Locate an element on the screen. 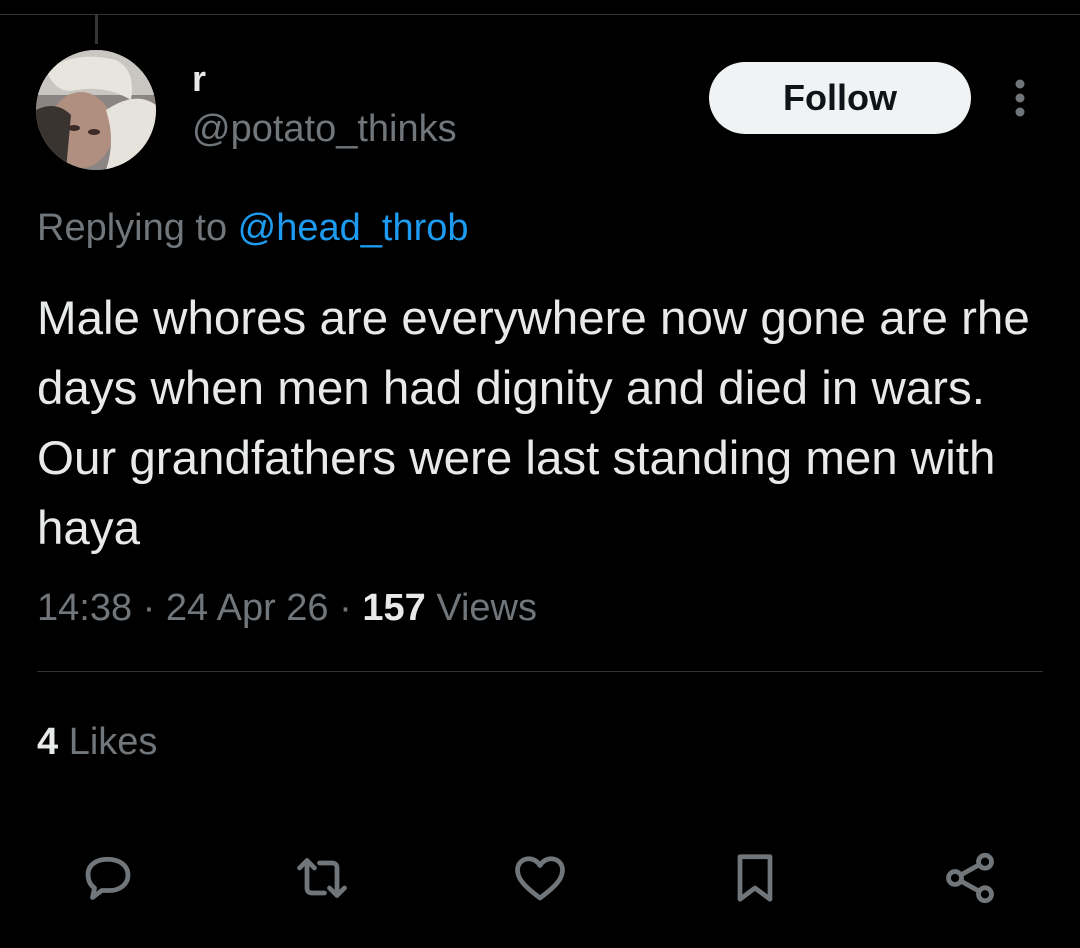 The width and height of the screenshot is (1080, 948). replying-prefix: Replying to is located at coordinates (137, 228).